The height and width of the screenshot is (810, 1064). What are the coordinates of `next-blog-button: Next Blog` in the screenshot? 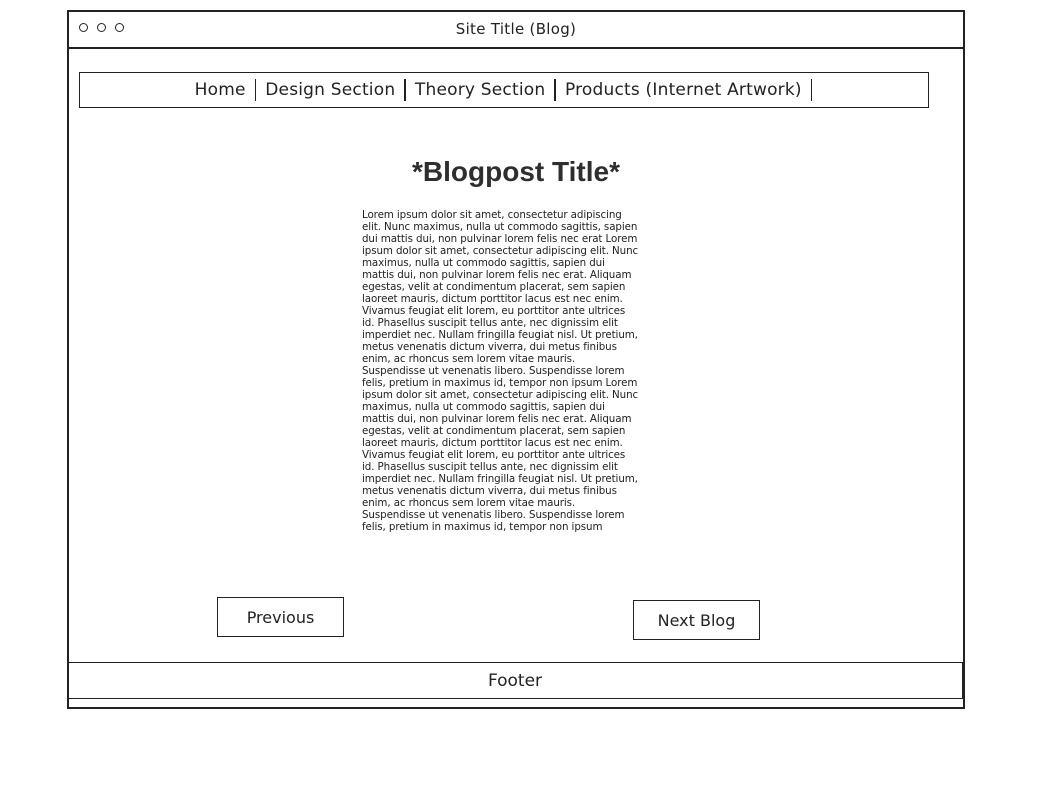 It's located at (696, 620).